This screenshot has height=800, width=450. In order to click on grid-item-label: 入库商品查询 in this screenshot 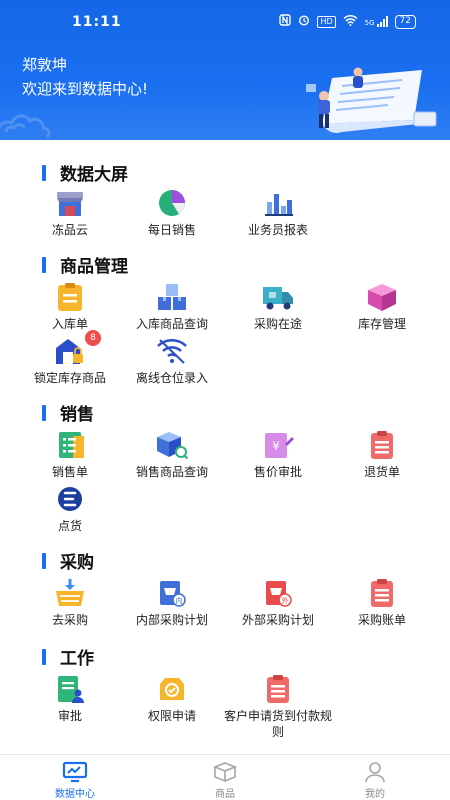, I will do `click(171, 324)`.